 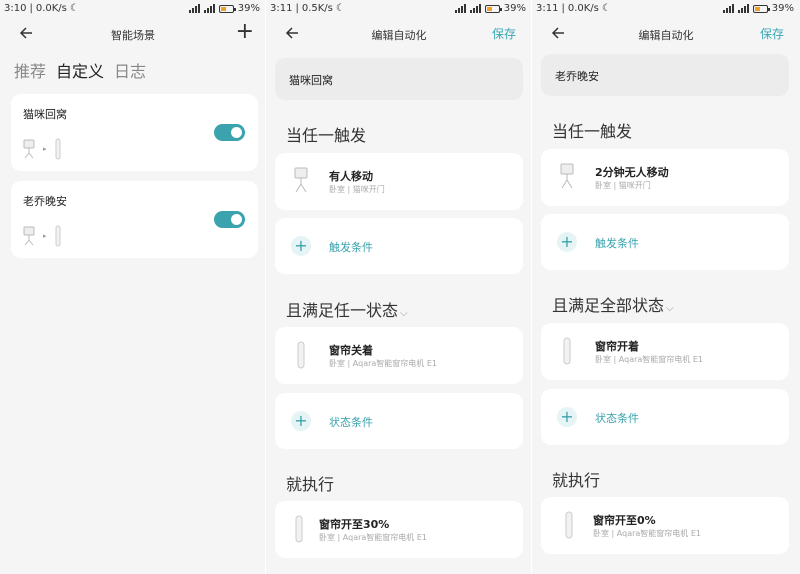 I want to click on status-speed: 0.5K/s, so click(x=317, y=8).